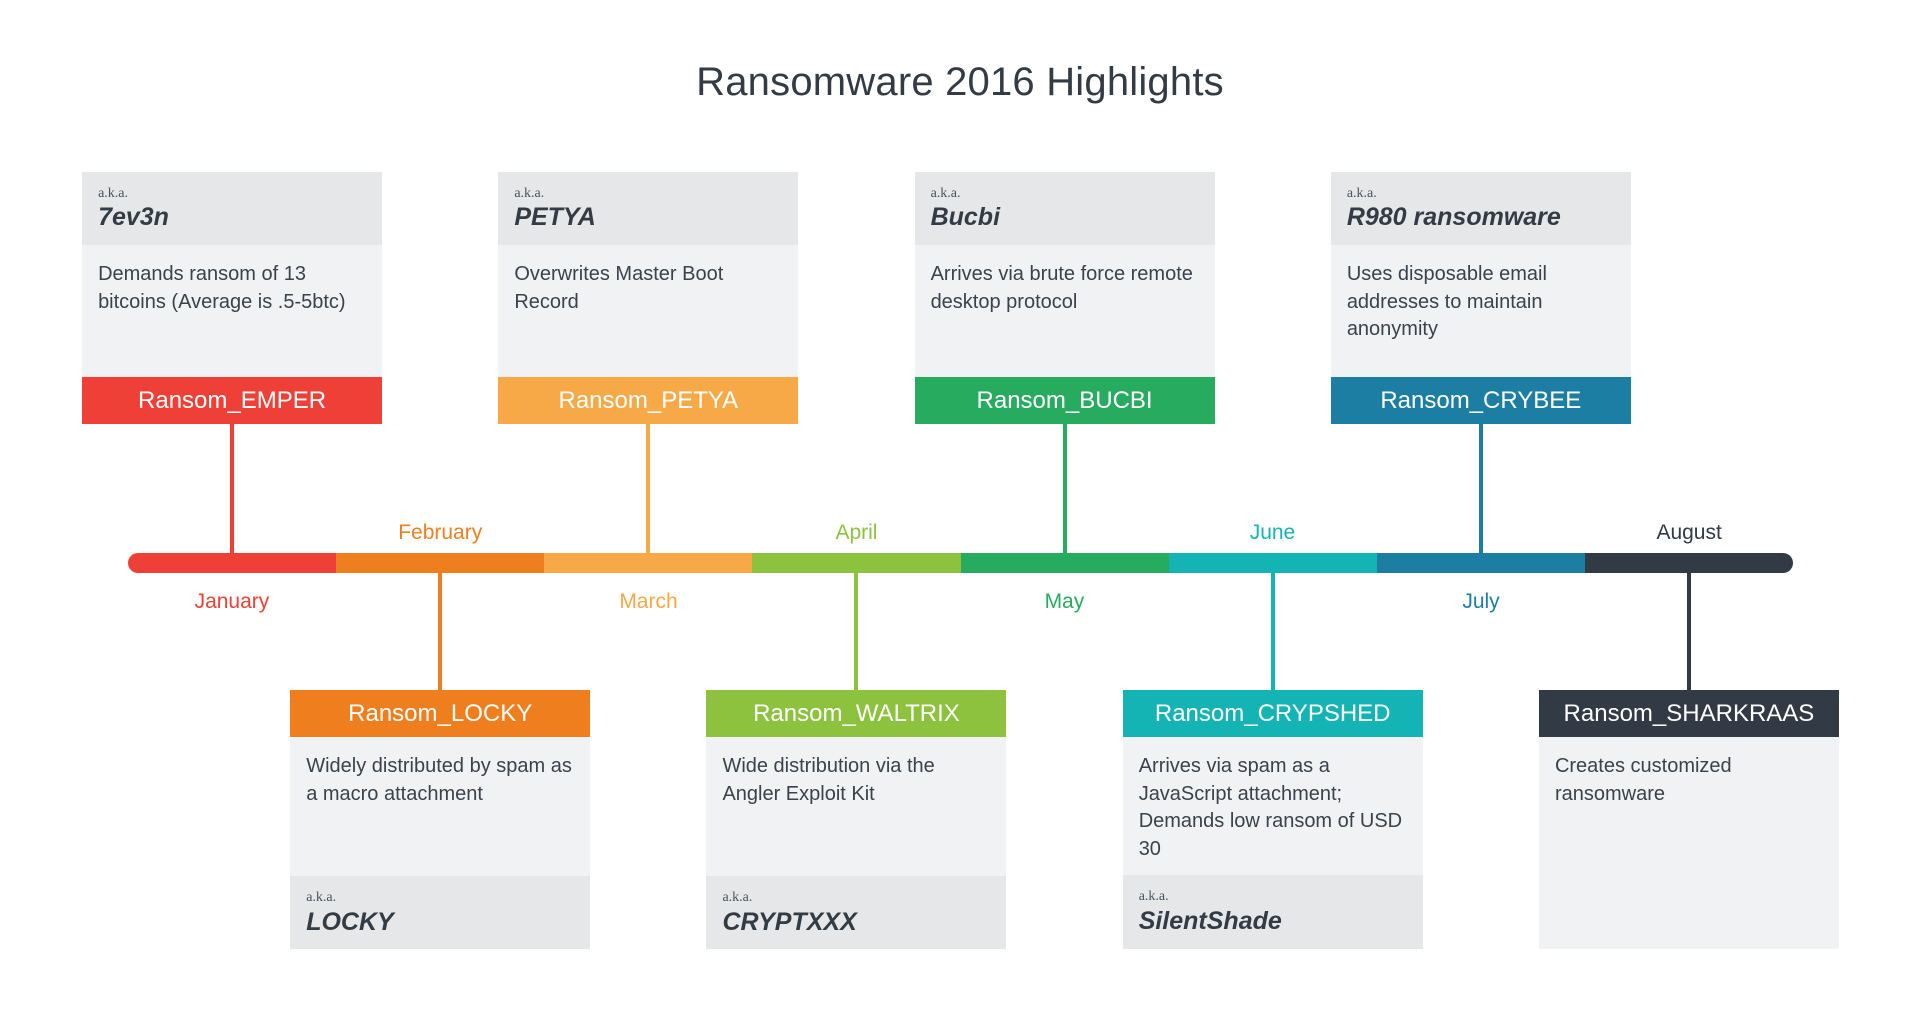  I want to click on aka-name: 7ev3n, so click(133, 217).